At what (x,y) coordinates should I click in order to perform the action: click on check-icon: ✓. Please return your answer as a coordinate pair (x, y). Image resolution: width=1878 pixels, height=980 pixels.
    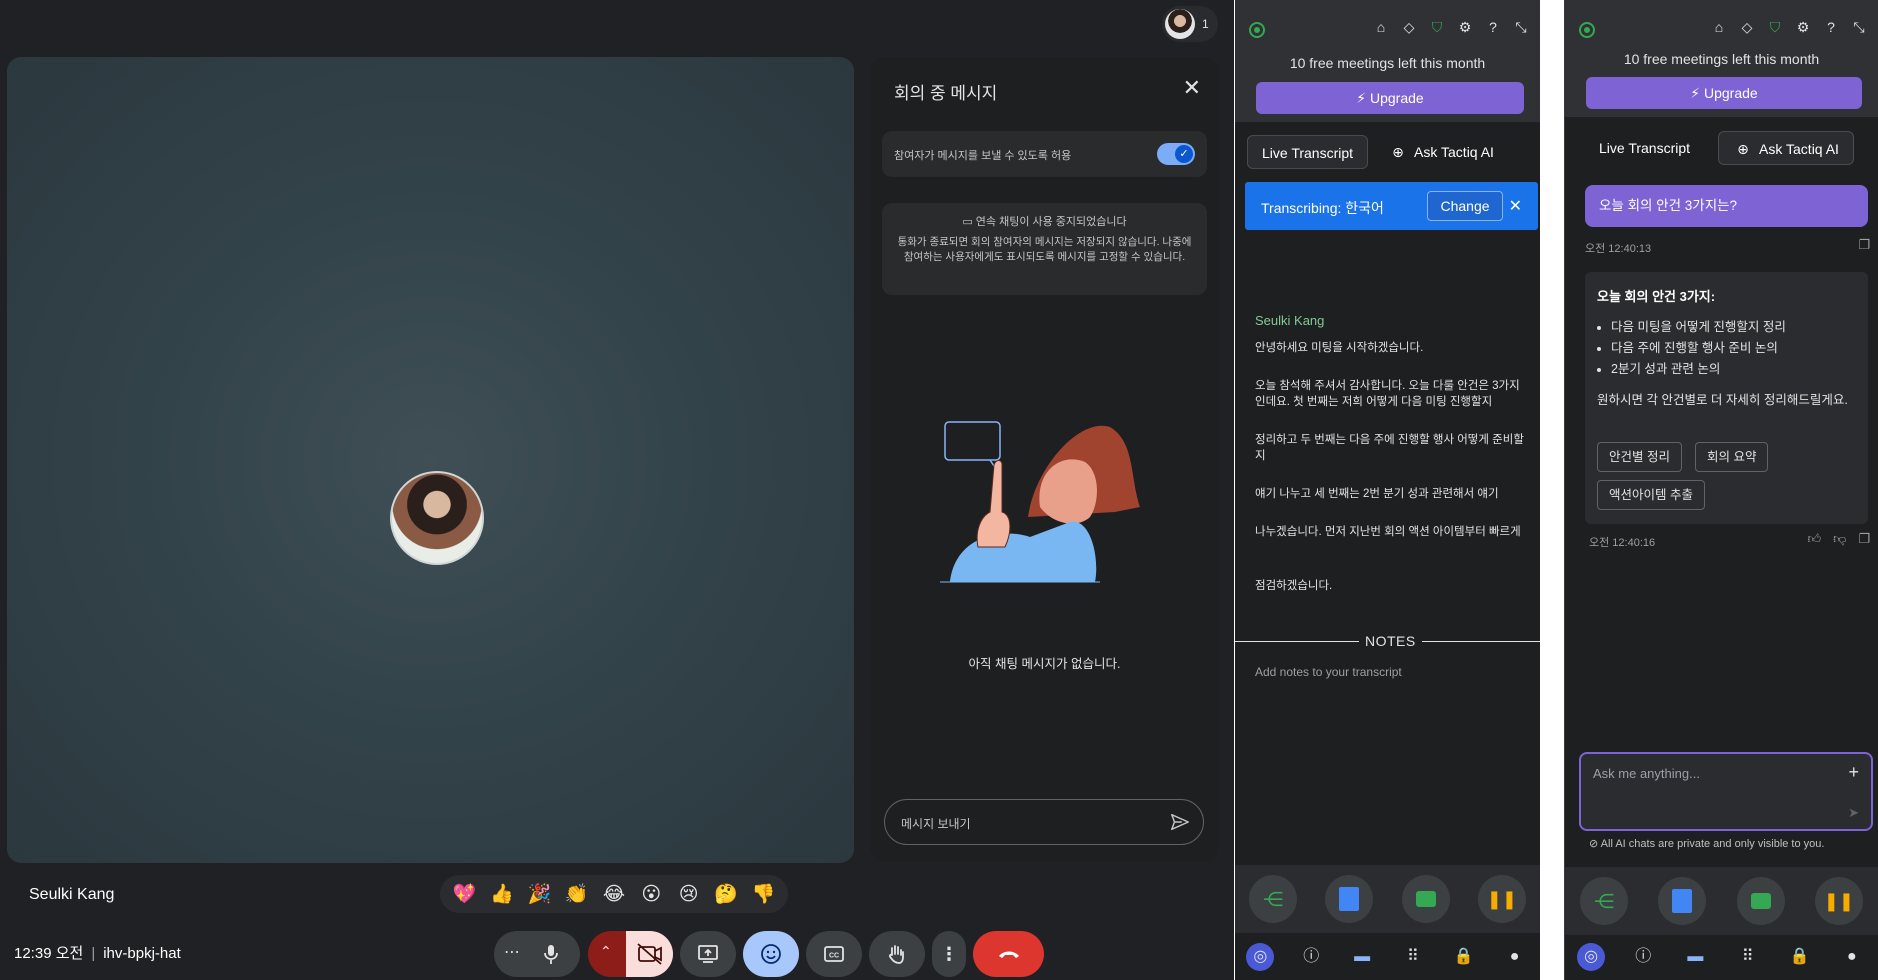
    Looking at the image, I should click on (1184, 154).